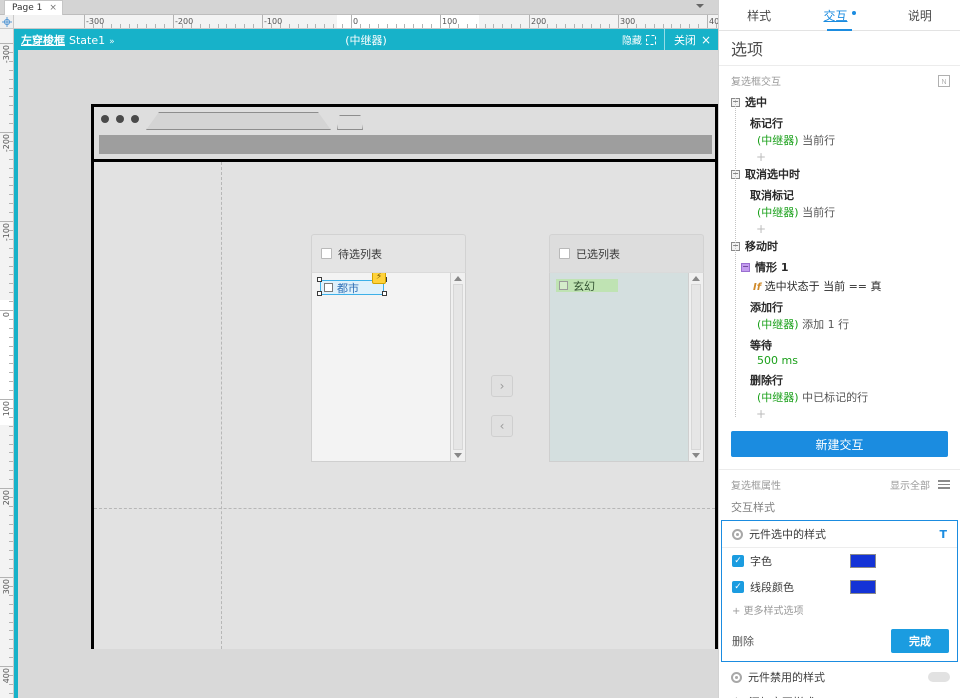 The width and height of the screenshot is (960, 698). What do you see at coordinates (855, 380) in the screenshot?
I see `tree-action-label: 删除行` at bounding box center [855, 380].